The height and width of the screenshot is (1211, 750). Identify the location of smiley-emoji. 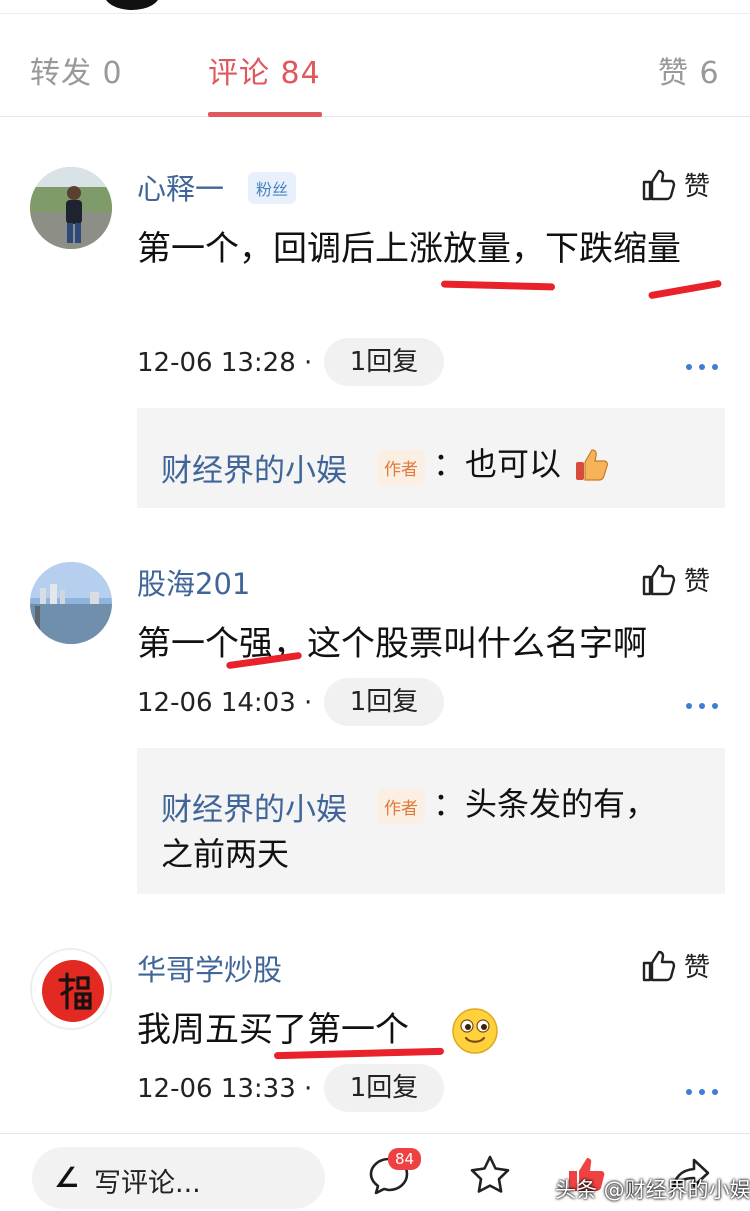
(475, 1031).